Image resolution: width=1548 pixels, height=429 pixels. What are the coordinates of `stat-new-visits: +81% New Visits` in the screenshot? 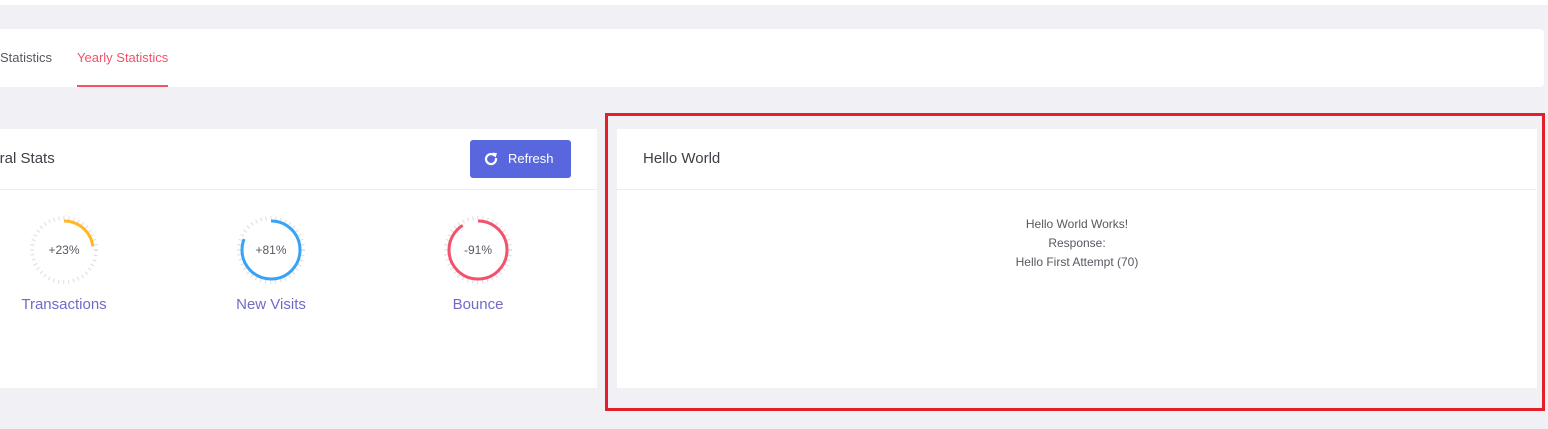 It's located at (271, 264).